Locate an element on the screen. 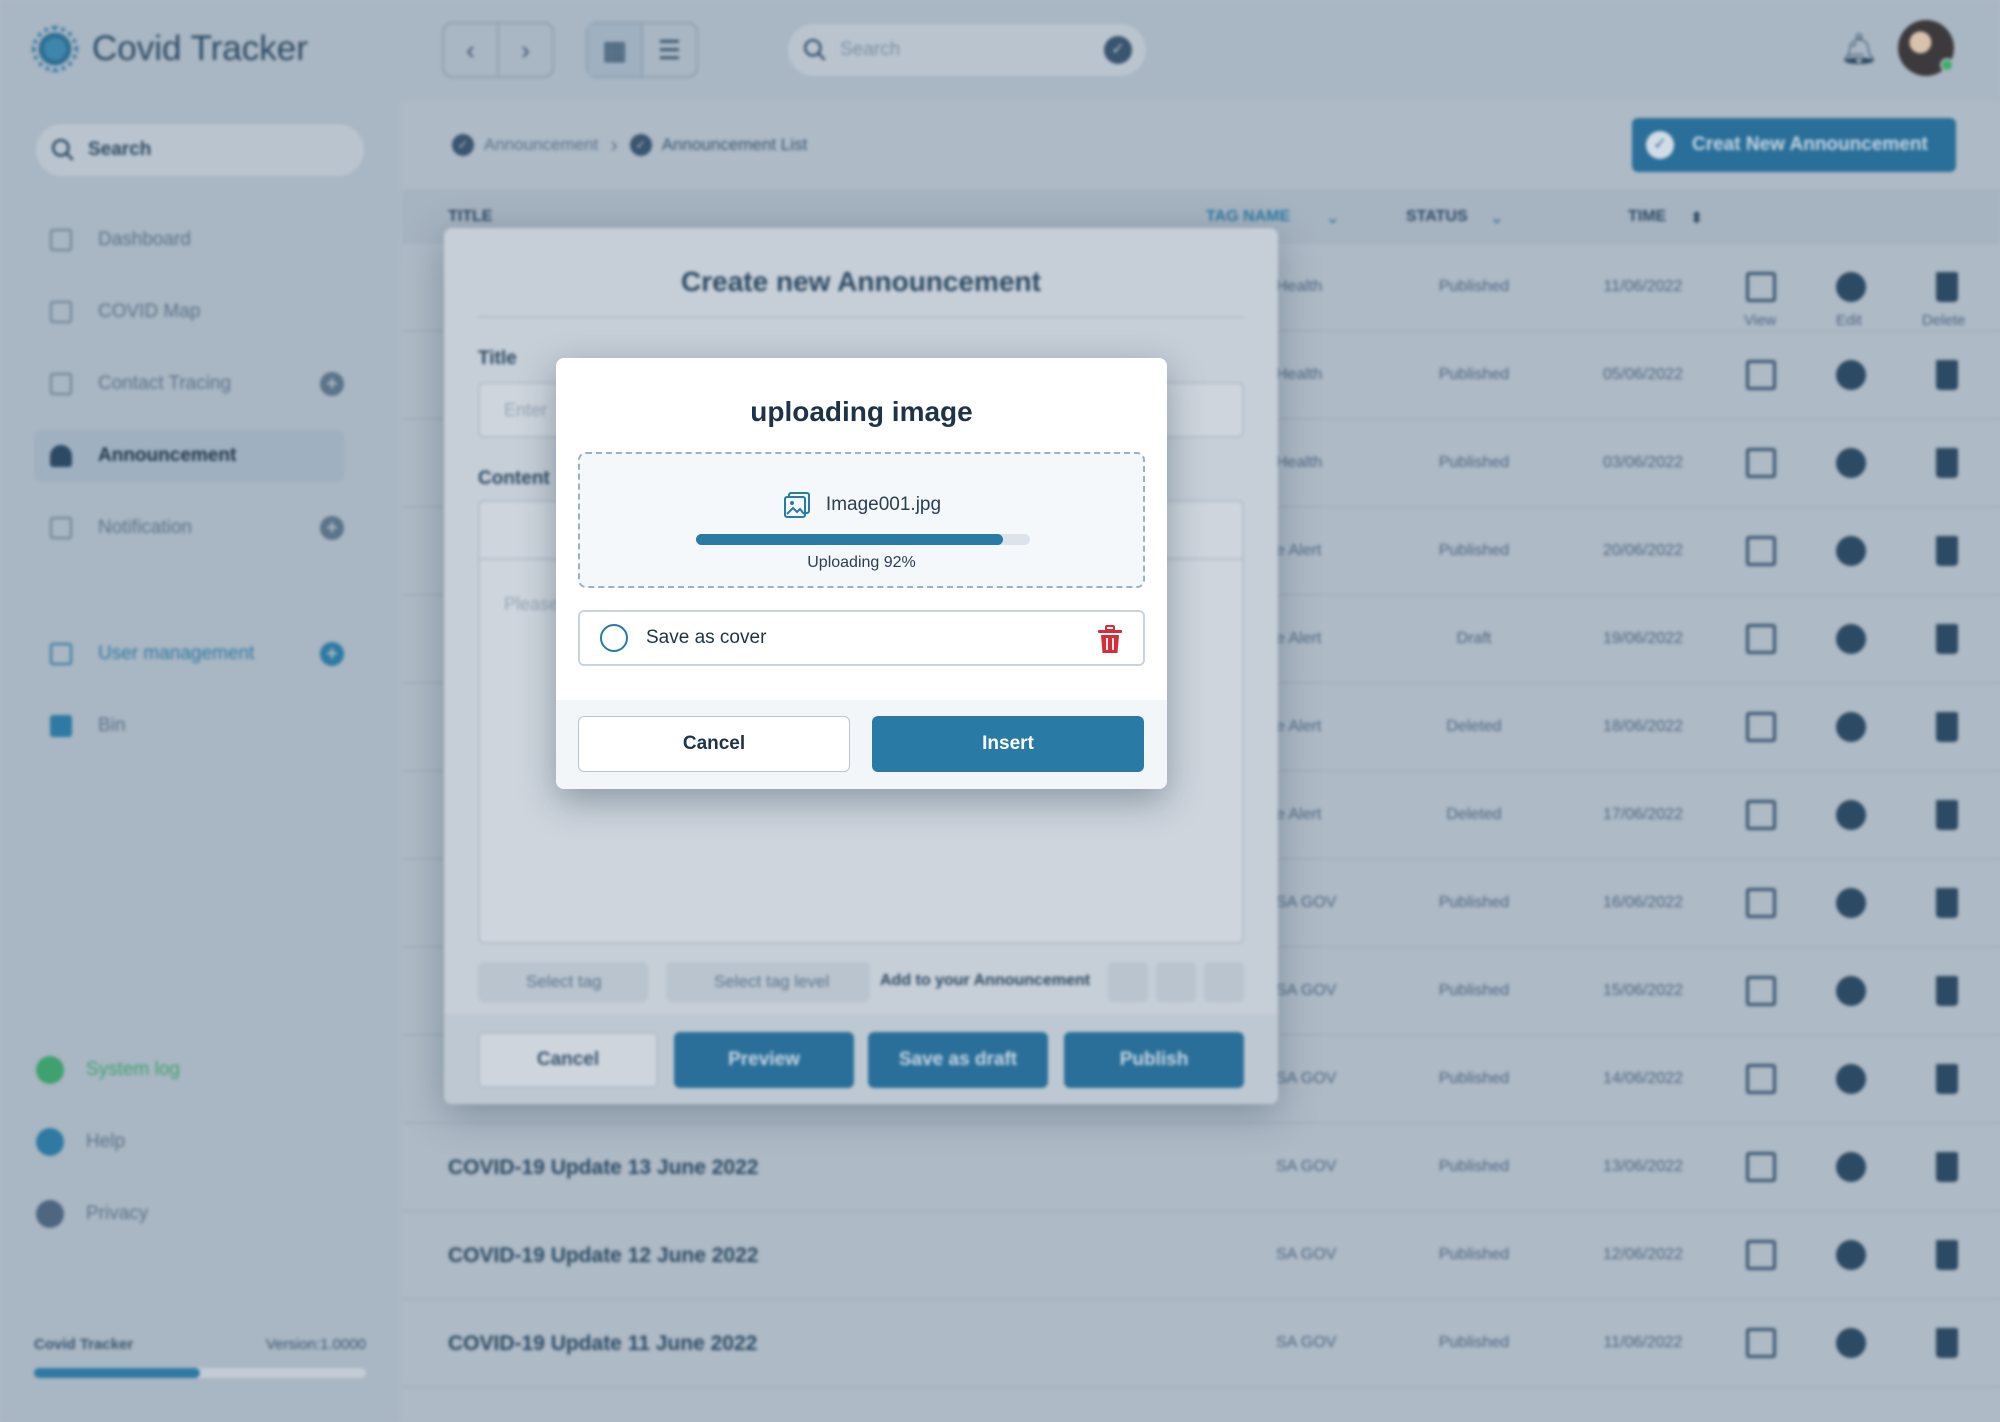 The image size is (2000, 1422). person-icon is located at coordinates (1128, 982).